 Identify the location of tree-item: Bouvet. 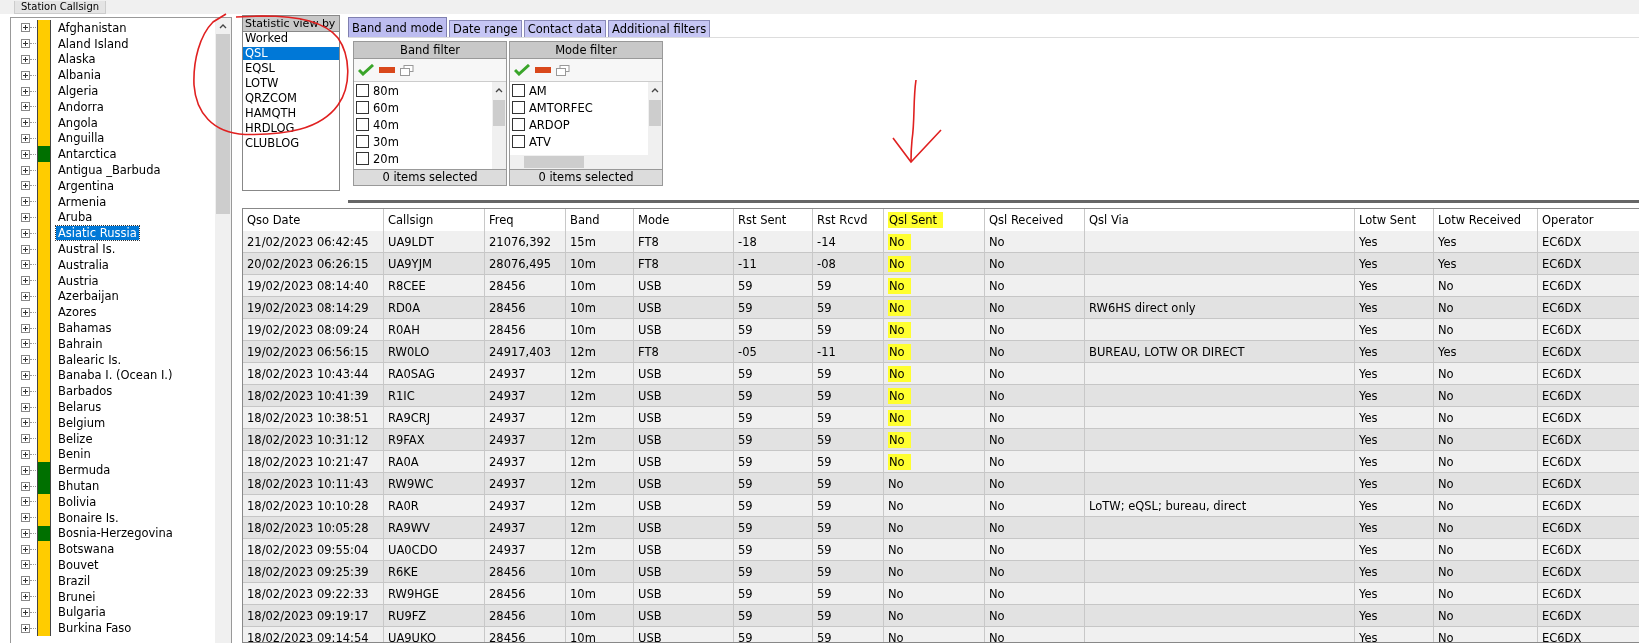
(78, 565).